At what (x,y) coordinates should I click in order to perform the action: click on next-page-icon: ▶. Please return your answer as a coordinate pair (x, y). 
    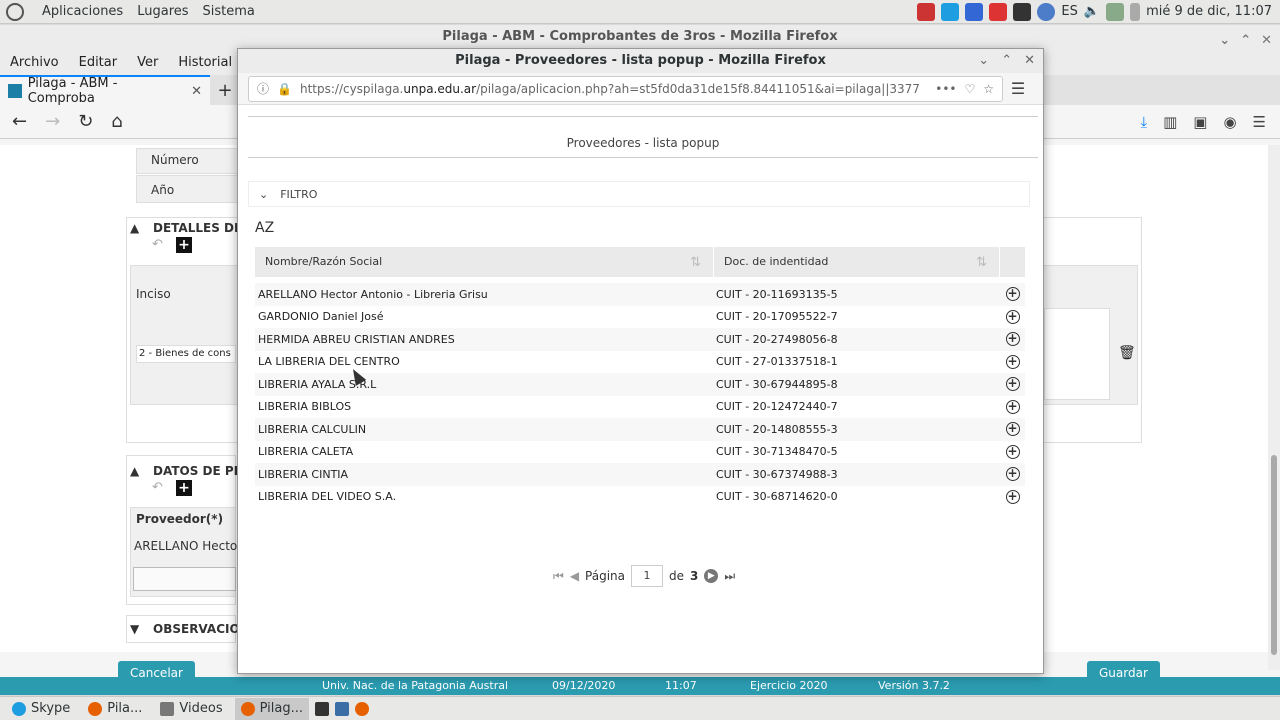
    Looking at the image, I should click on (711, 576).